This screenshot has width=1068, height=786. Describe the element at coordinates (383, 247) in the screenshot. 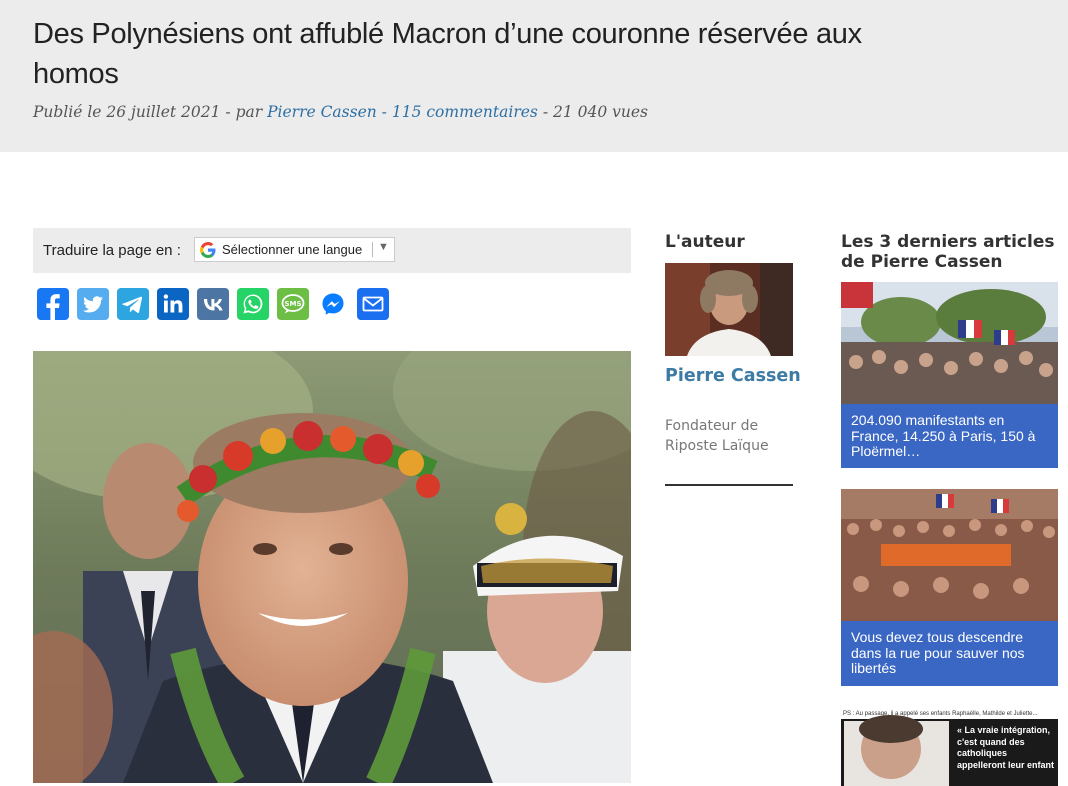

I see `chevron-down-icon: ▼` at that location.